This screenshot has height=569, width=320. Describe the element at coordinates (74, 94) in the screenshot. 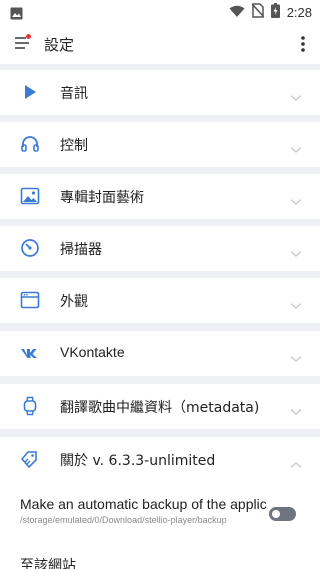

I see `section-label: 音訊` at that location.